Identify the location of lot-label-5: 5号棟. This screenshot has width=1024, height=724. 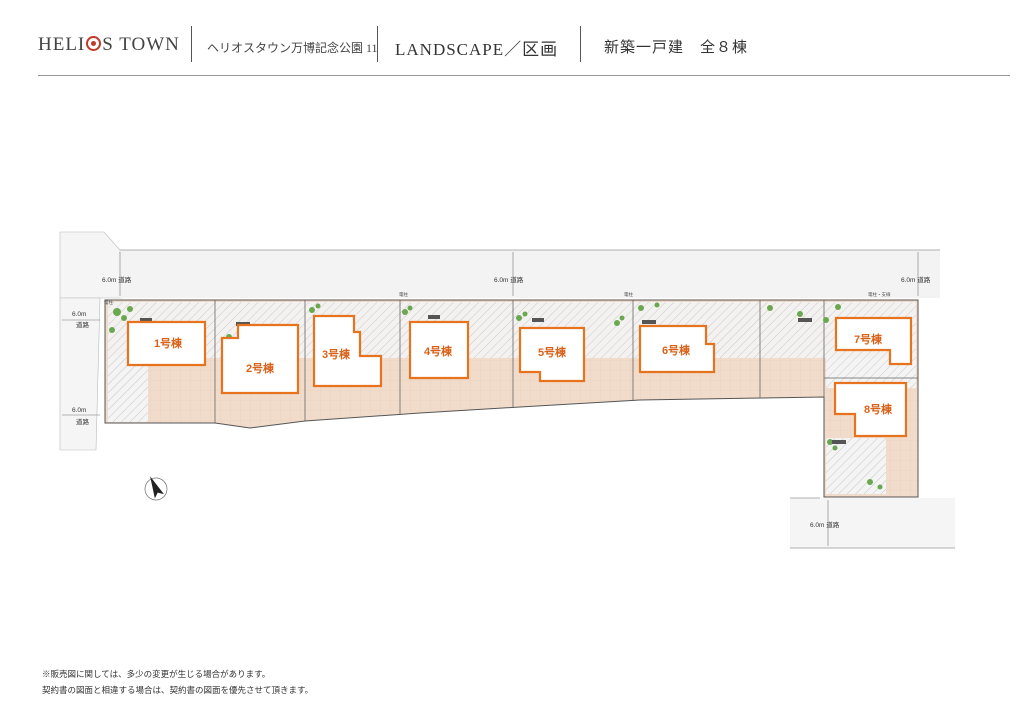
(552, 352).